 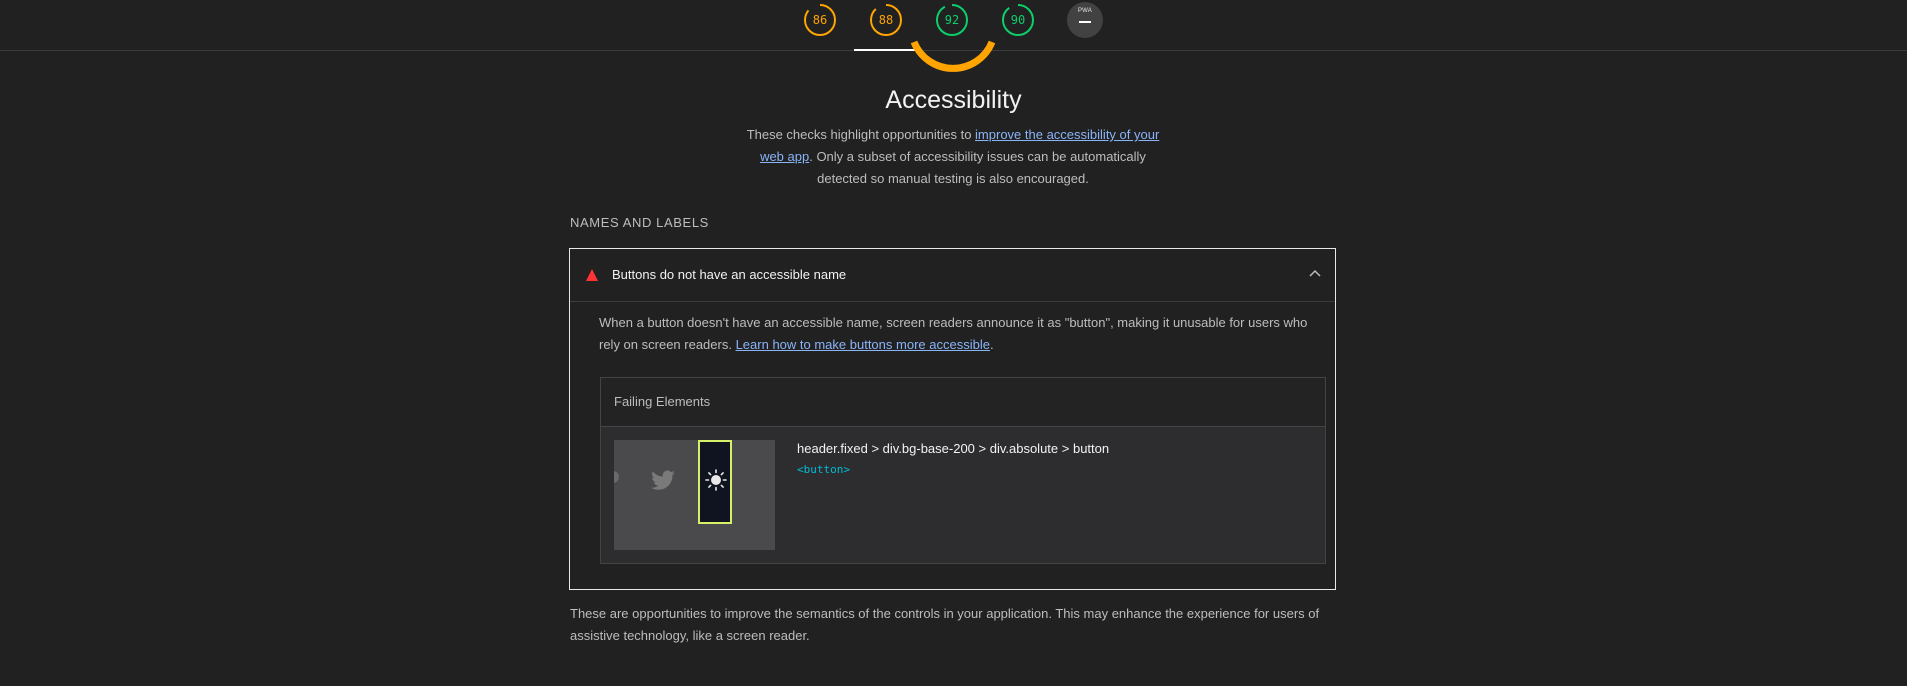 I want to click on group-title: NAMES AND LABELS, so click(x=639, y=222).